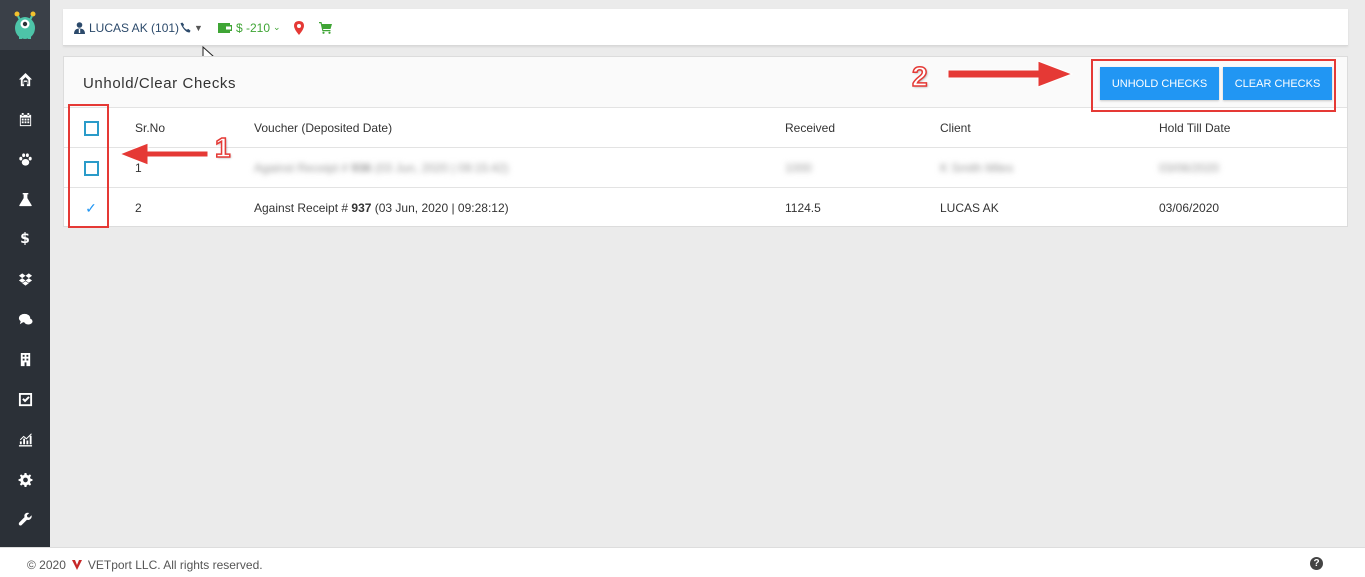  I want to click on monster-logo-icon, so click(25, 25).